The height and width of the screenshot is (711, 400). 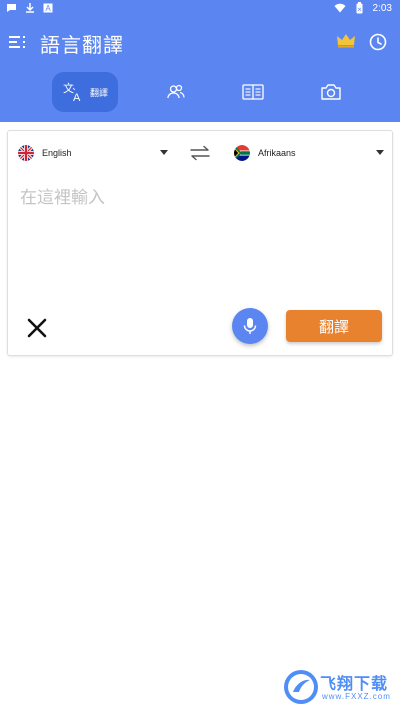 I want to click on status-right-icons: ✕ 2:03, so click(x=363, y=8).